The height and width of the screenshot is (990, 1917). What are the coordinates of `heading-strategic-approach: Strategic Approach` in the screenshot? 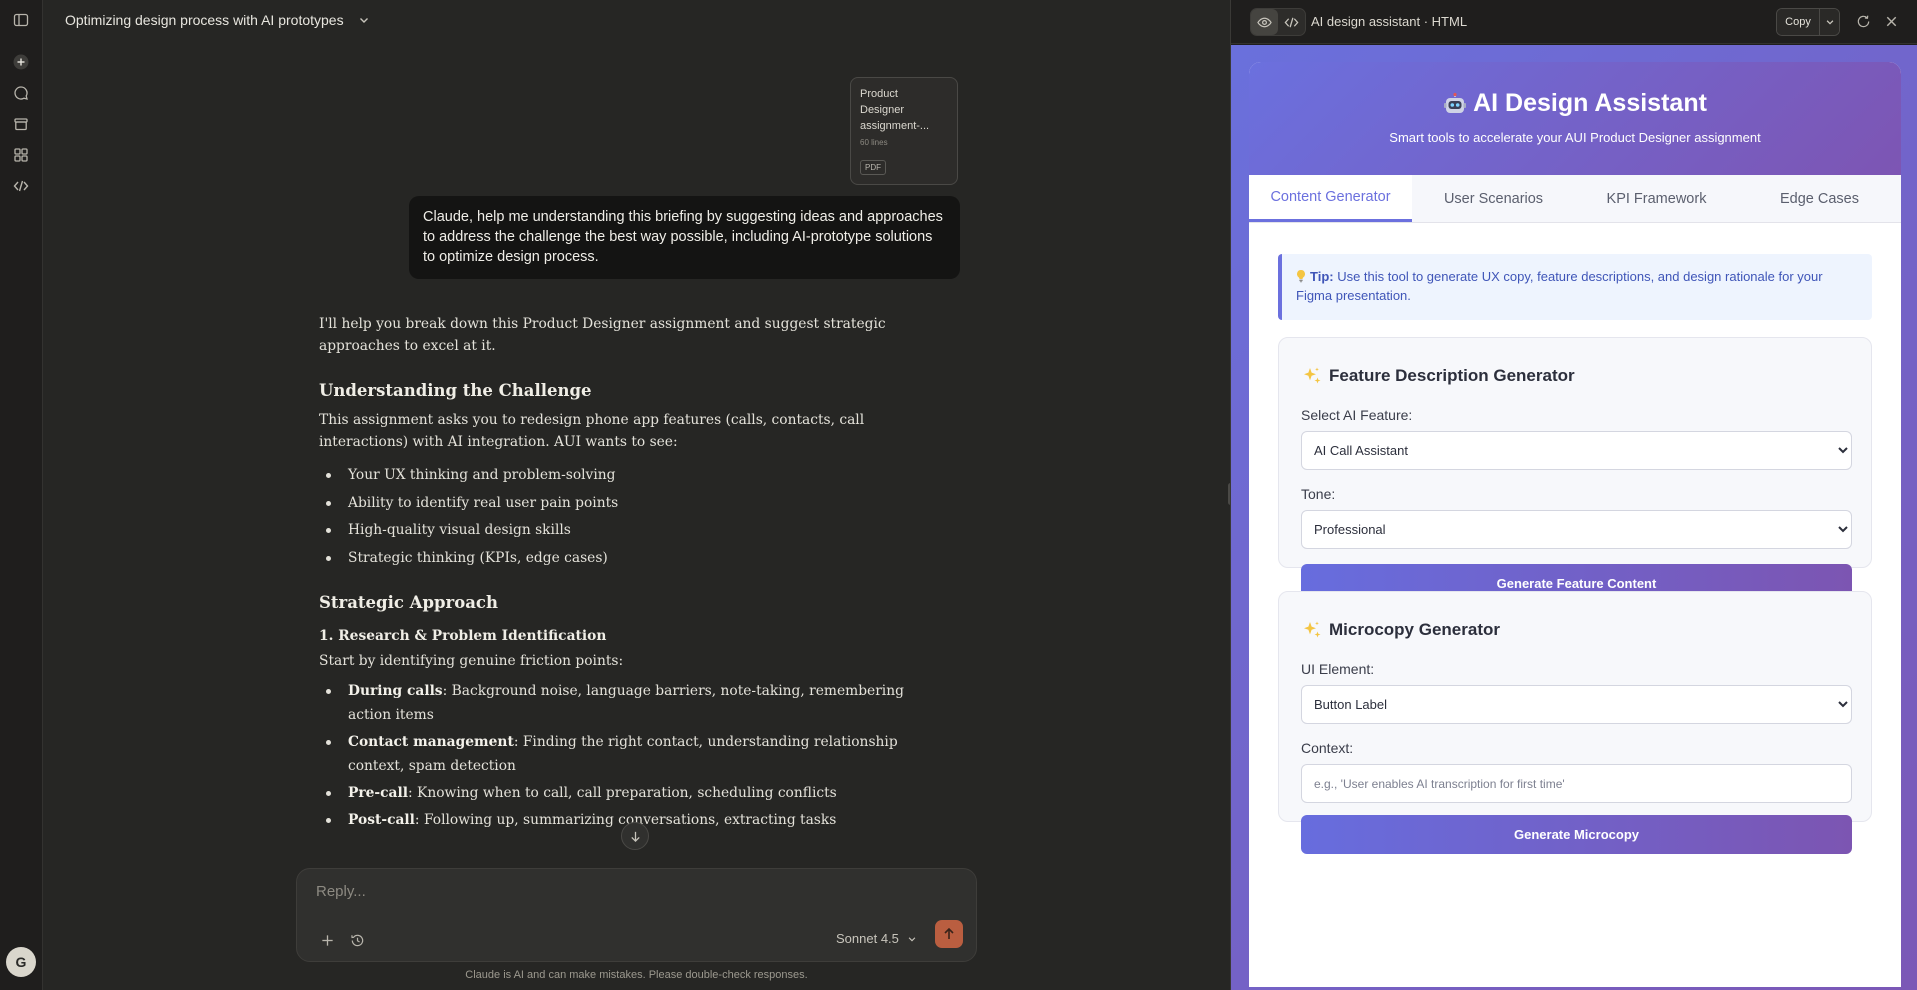 It's located at (408, 602).